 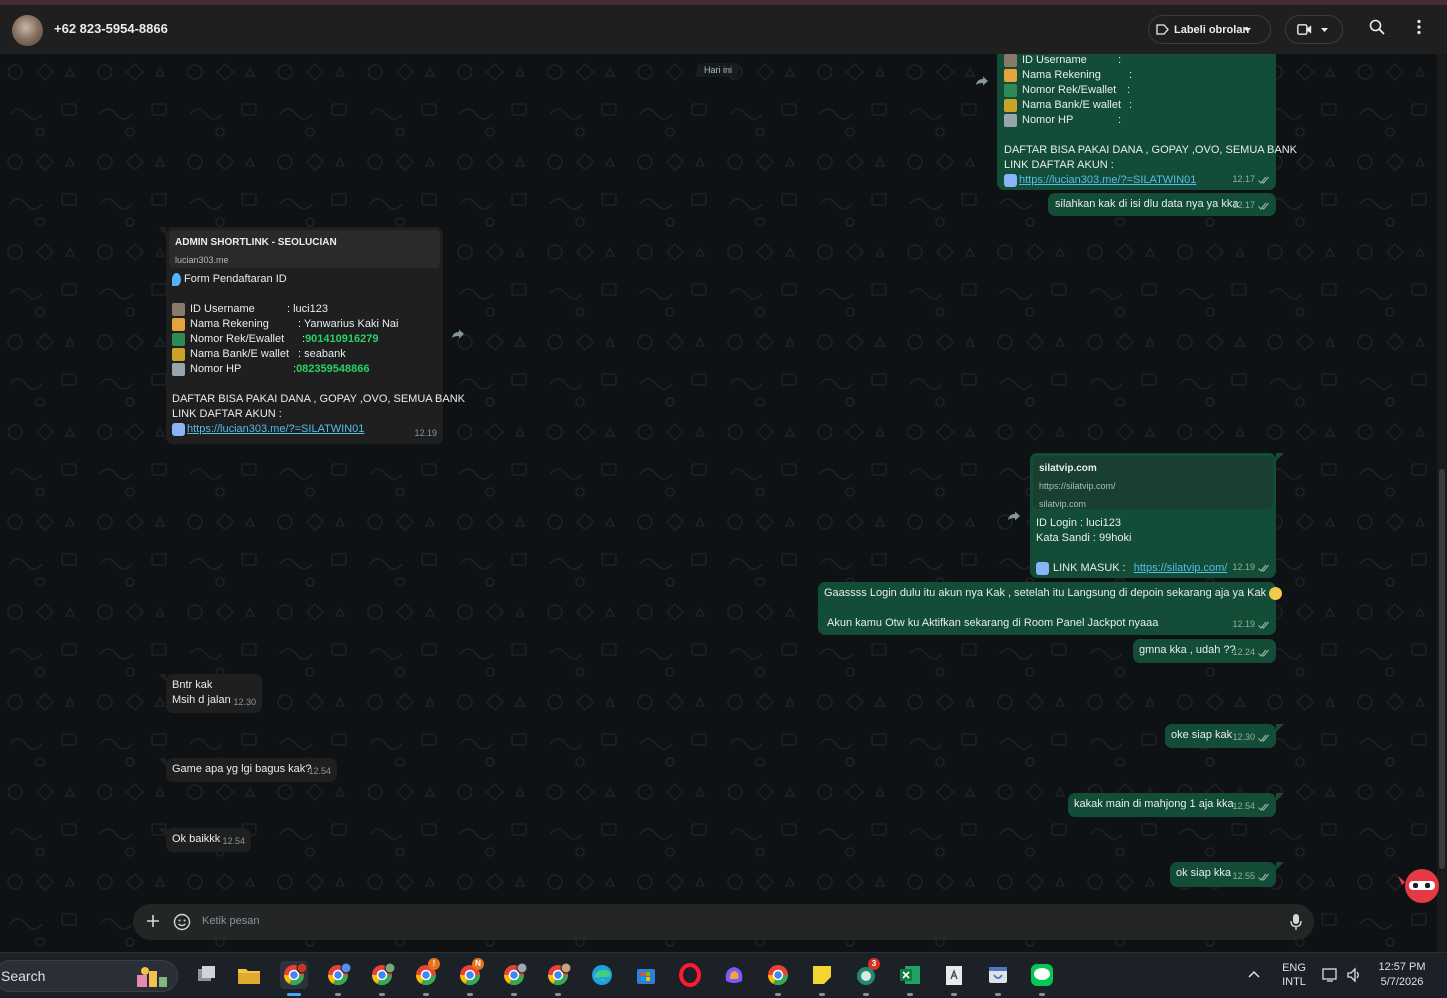 I want to click on more-menu-icon, so click(x=1419, y=27).